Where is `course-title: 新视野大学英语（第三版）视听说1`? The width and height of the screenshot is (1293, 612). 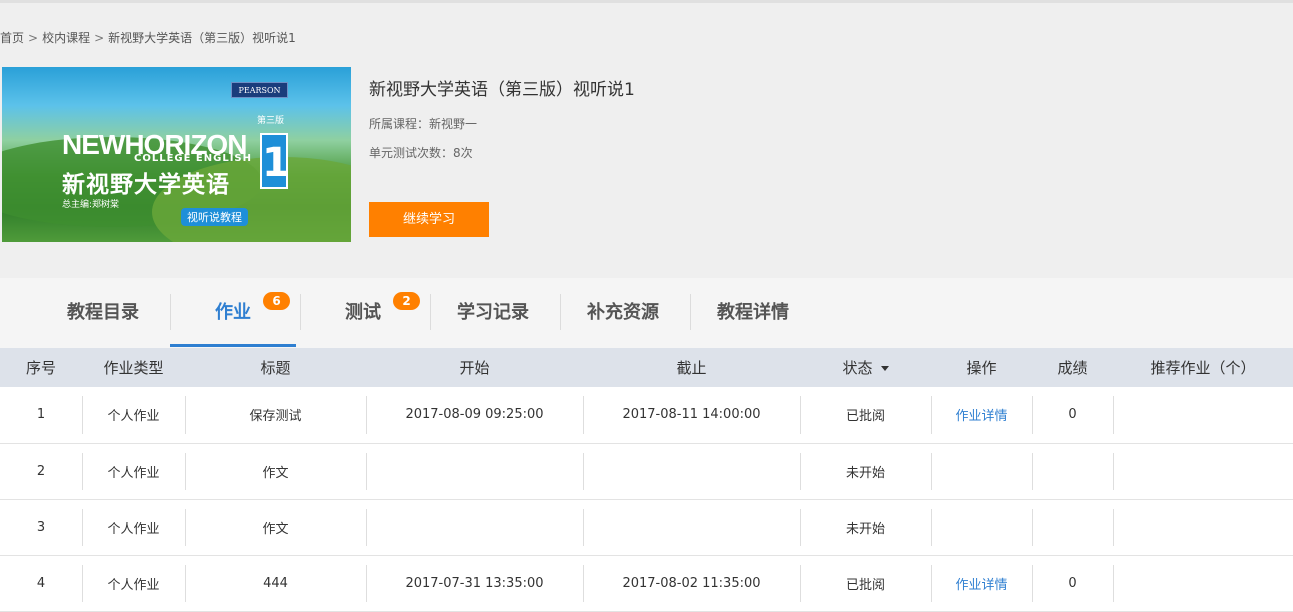
course-title: 新视野大学英语（第三版）视听说1 is located at coordinates (502, 90).